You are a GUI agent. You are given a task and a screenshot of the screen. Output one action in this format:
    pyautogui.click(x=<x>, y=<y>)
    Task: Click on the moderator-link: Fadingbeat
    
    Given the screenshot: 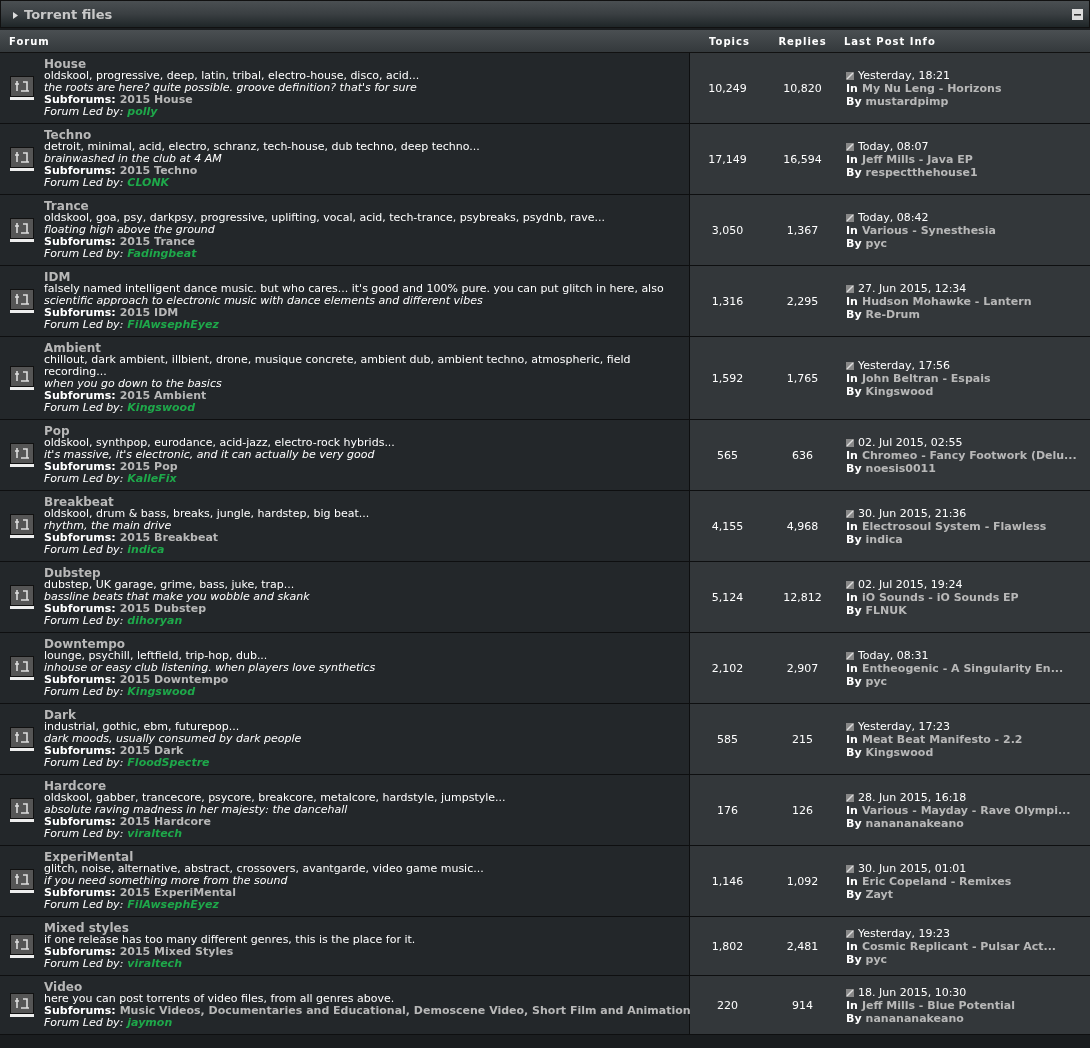 What is the action you would take?
    pyautogui.click(x=162, y=254)
    